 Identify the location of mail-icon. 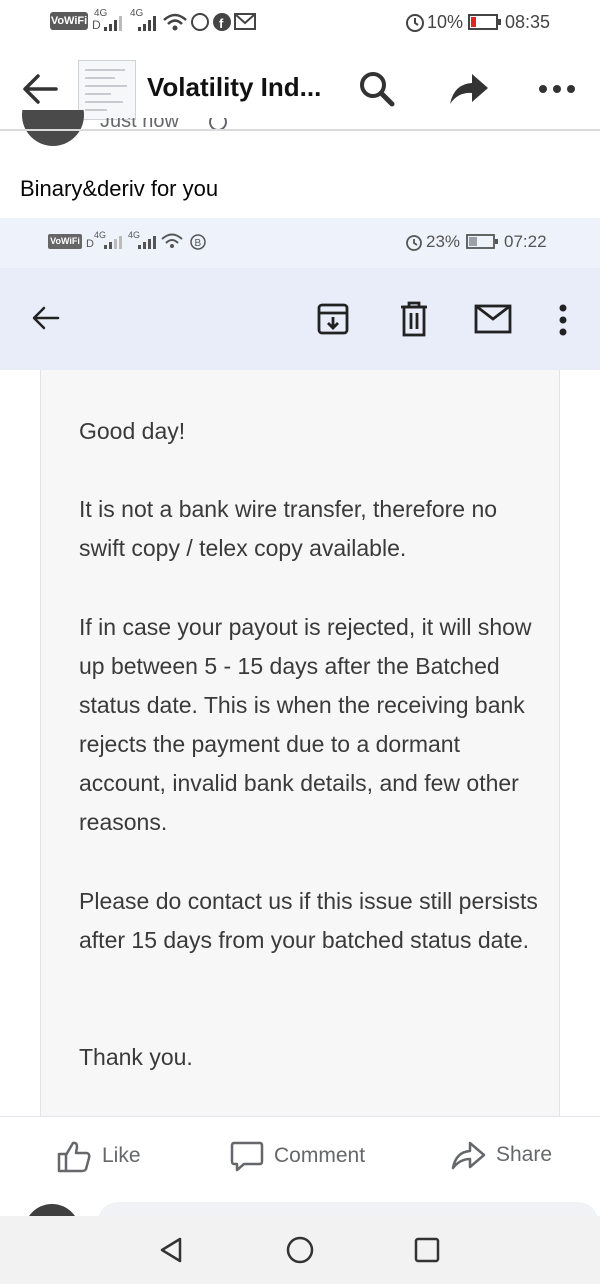
(245, 21).